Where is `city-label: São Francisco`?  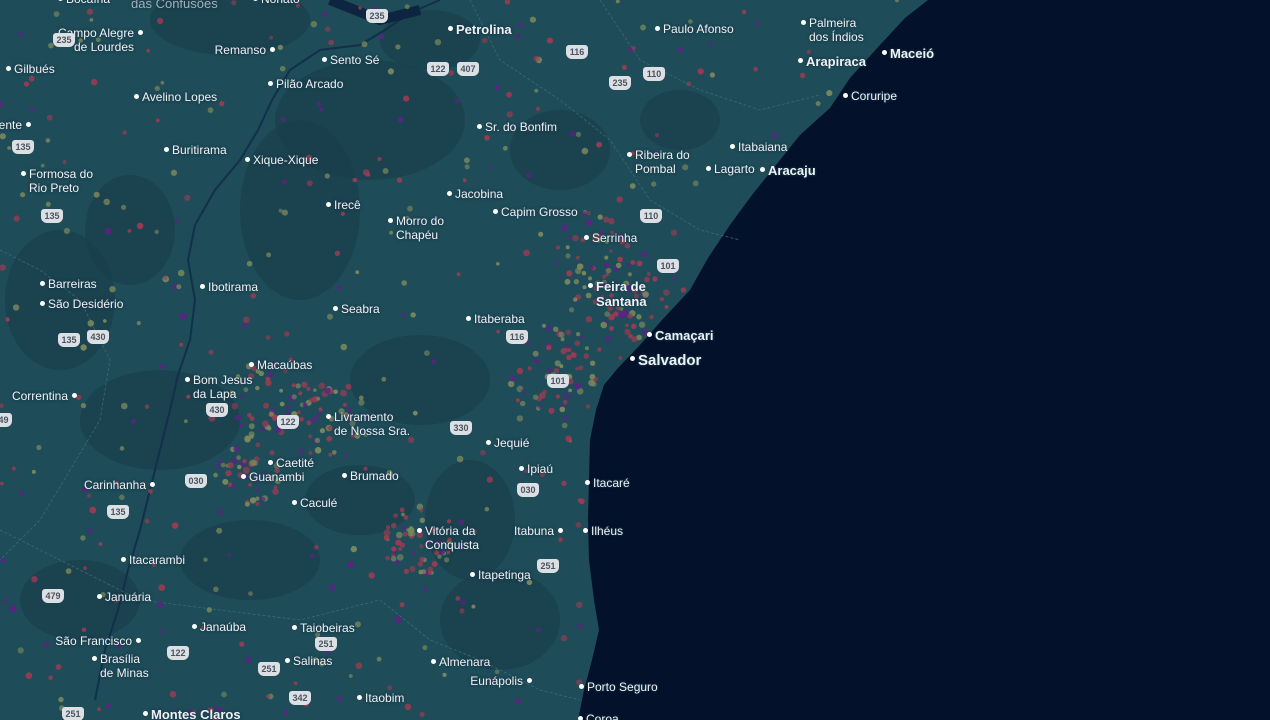
city-label: São Francisco is located at coordinates (93, 641).